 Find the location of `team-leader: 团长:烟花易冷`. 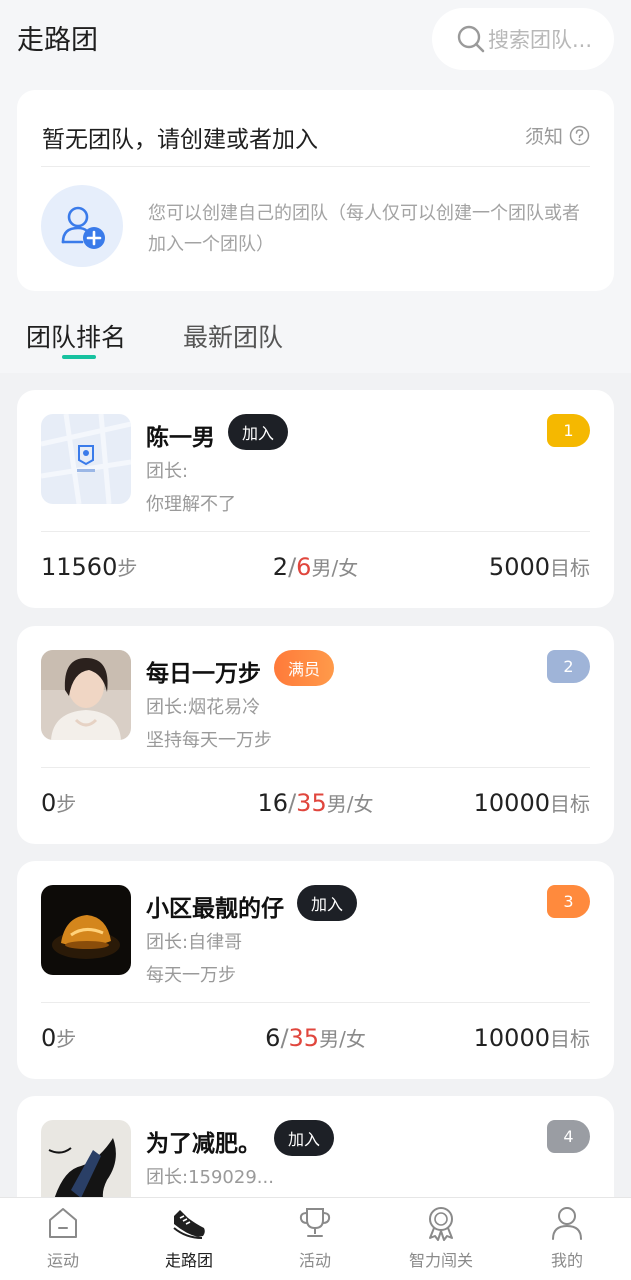

team-leader: 团长:烟花易冷 is located at coordinates (203, 707).